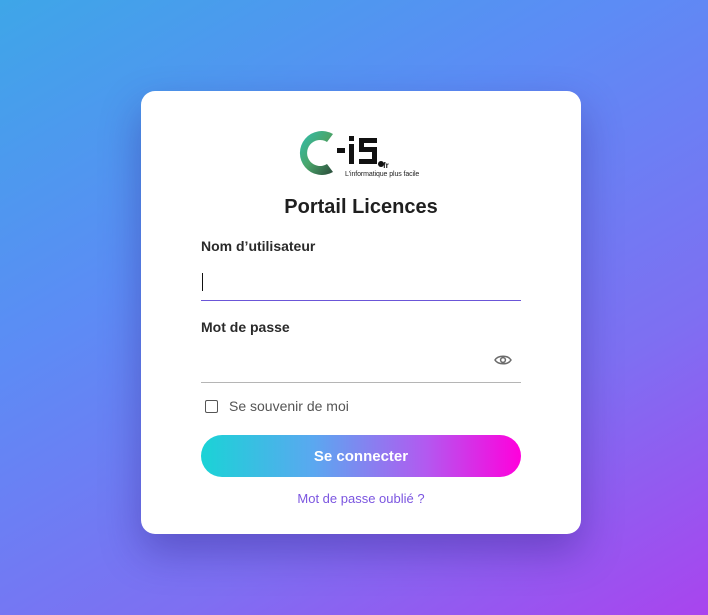 This screenshot has width=708, height=615. Describe the element at coordinates (361, 498) in the screenshot. I see `forgot-password-link: Mot de passe oublié ?` at that location.